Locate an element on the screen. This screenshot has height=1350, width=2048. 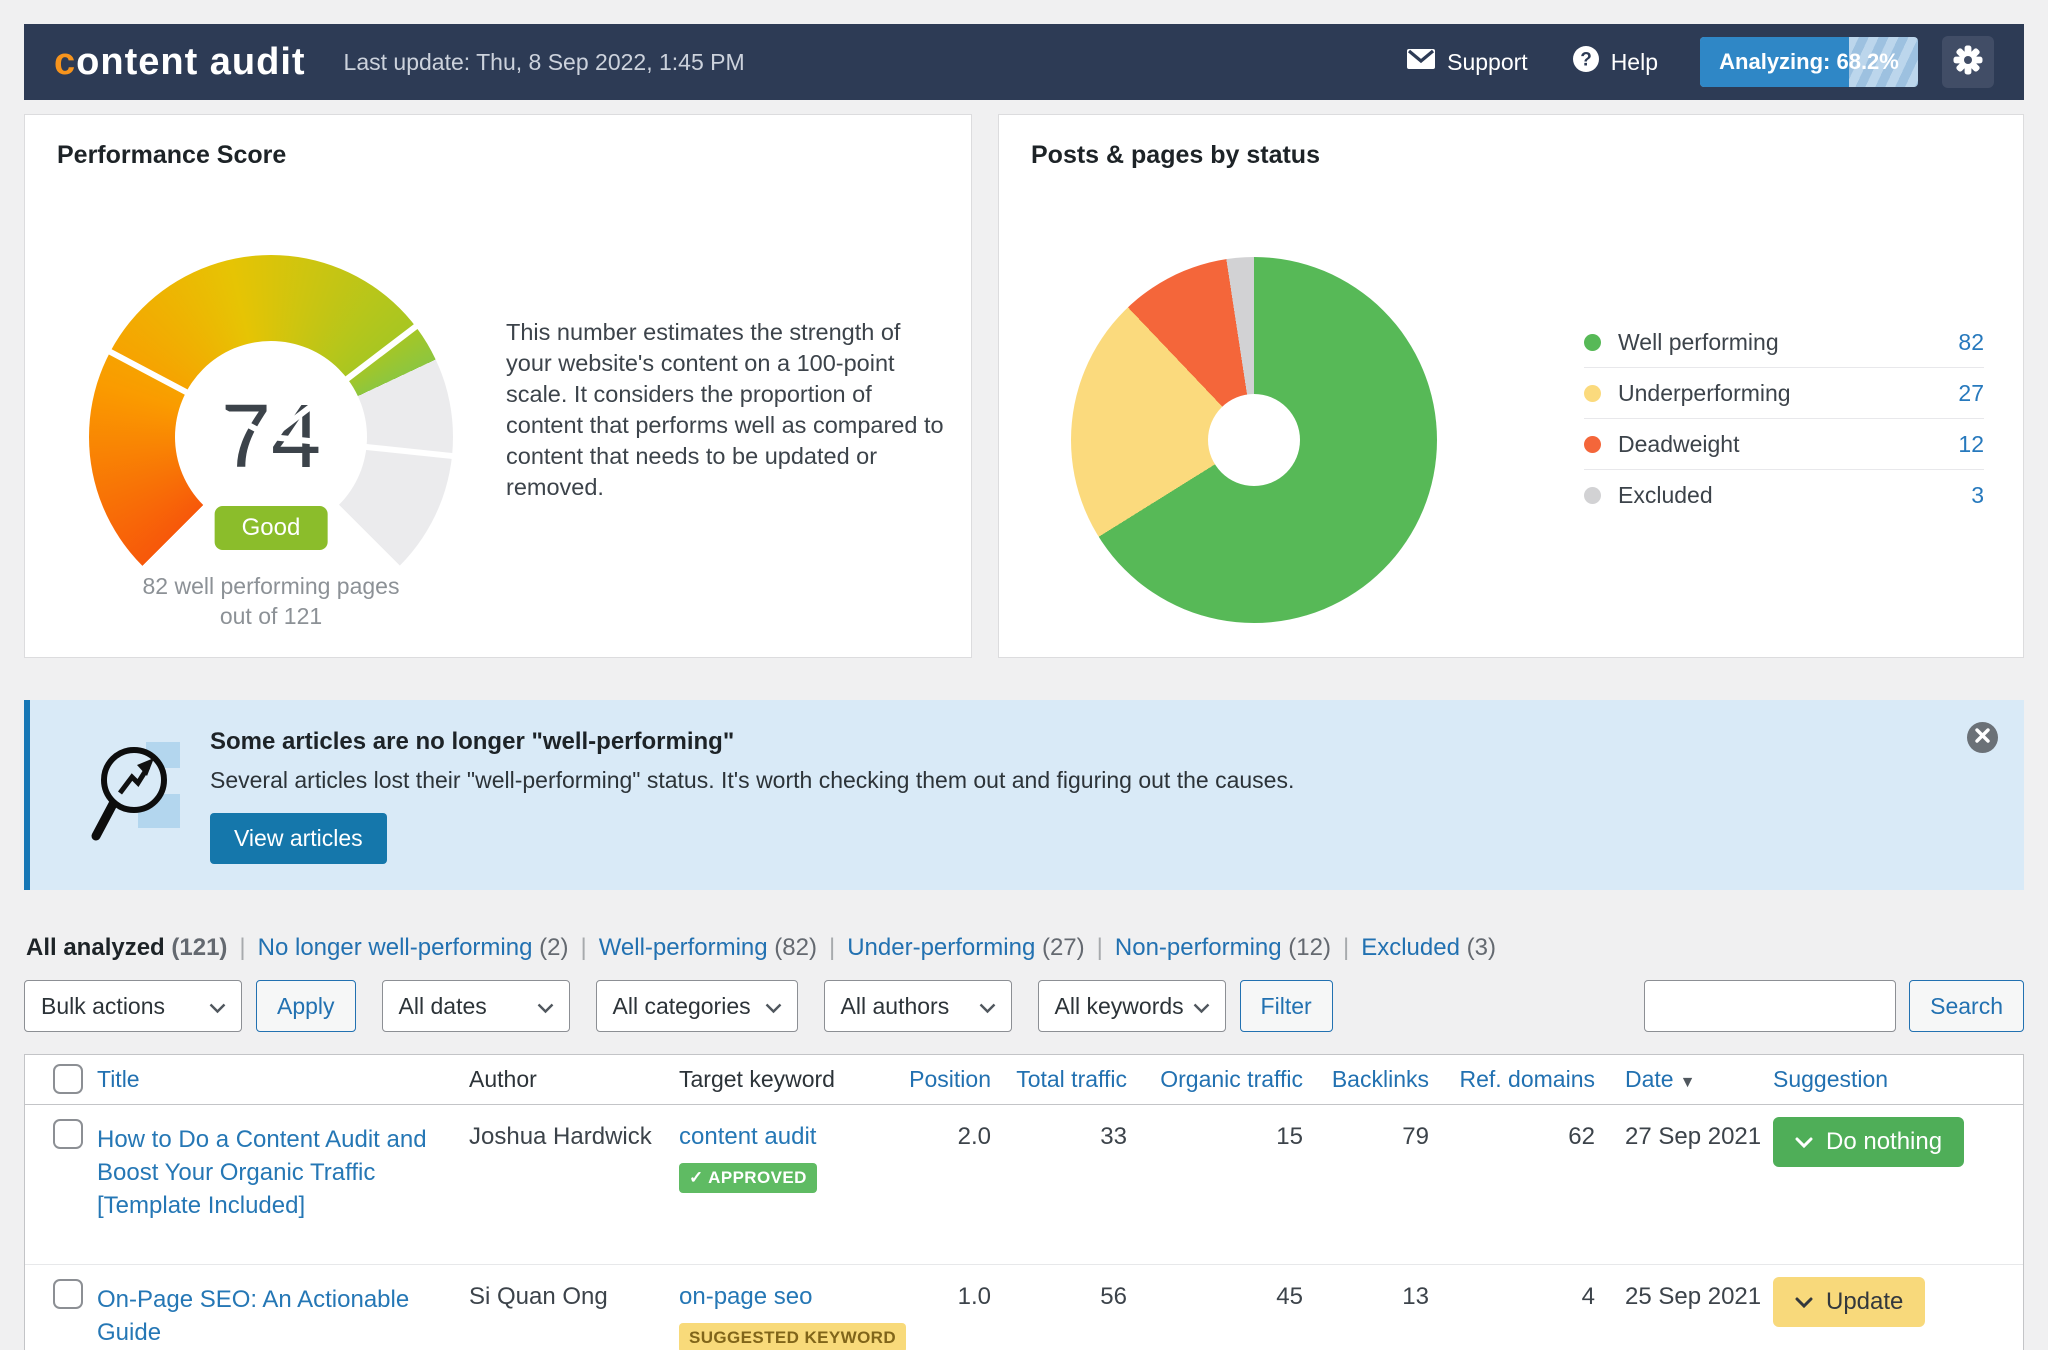
score-caption-line1: 82 well performing pages is located at coordinates (271, 586).